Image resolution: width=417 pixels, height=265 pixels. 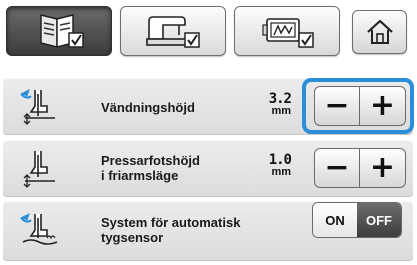 What do you see at coordinates (37, 107) in the screenshot?
I see `presser-foot-pivot-icon` at bounding box center [37, 107].